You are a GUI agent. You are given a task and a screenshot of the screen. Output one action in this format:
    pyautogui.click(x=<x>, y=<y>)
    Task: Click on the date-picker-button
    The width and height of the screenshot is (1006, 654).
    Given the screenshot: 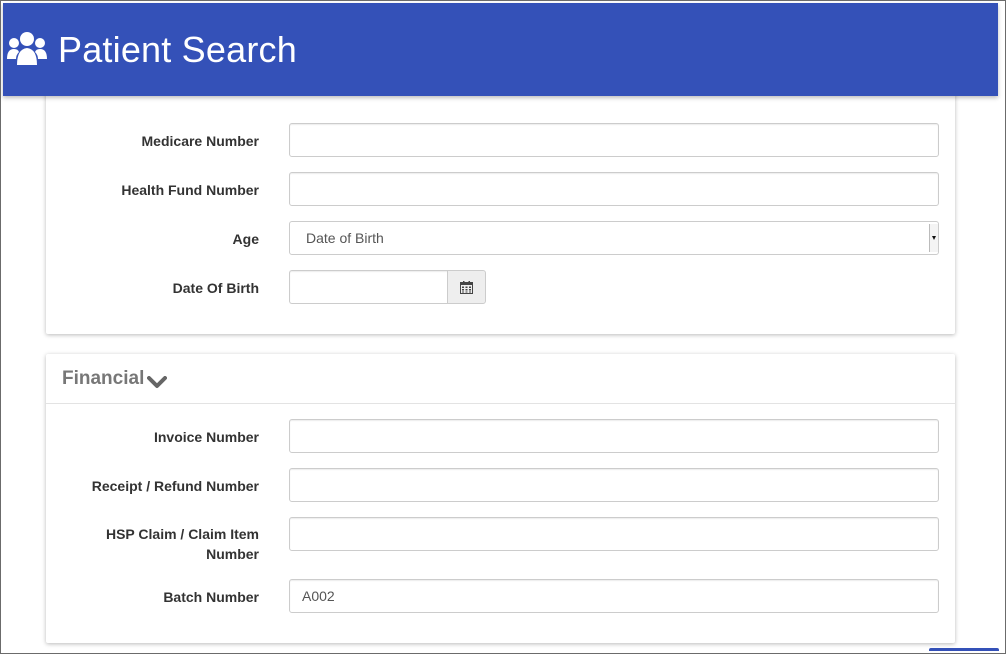 What is the action you would take?
    pyautogui.click(x=466, y=287)
    